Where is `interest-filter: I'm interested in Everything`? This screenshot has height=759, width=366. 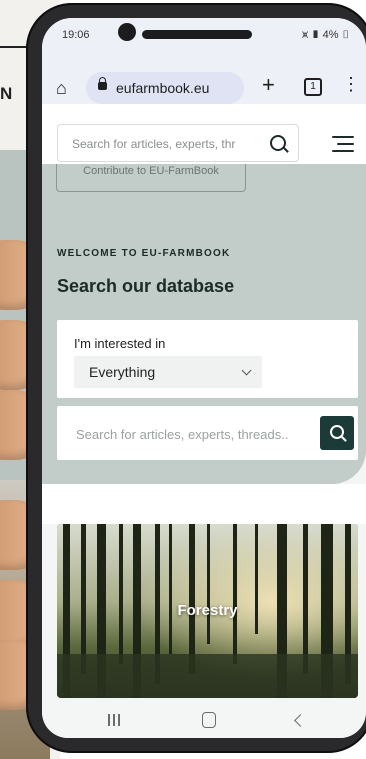 interest-filter: I'm interested in Everything is located at coordinates (207, 359).